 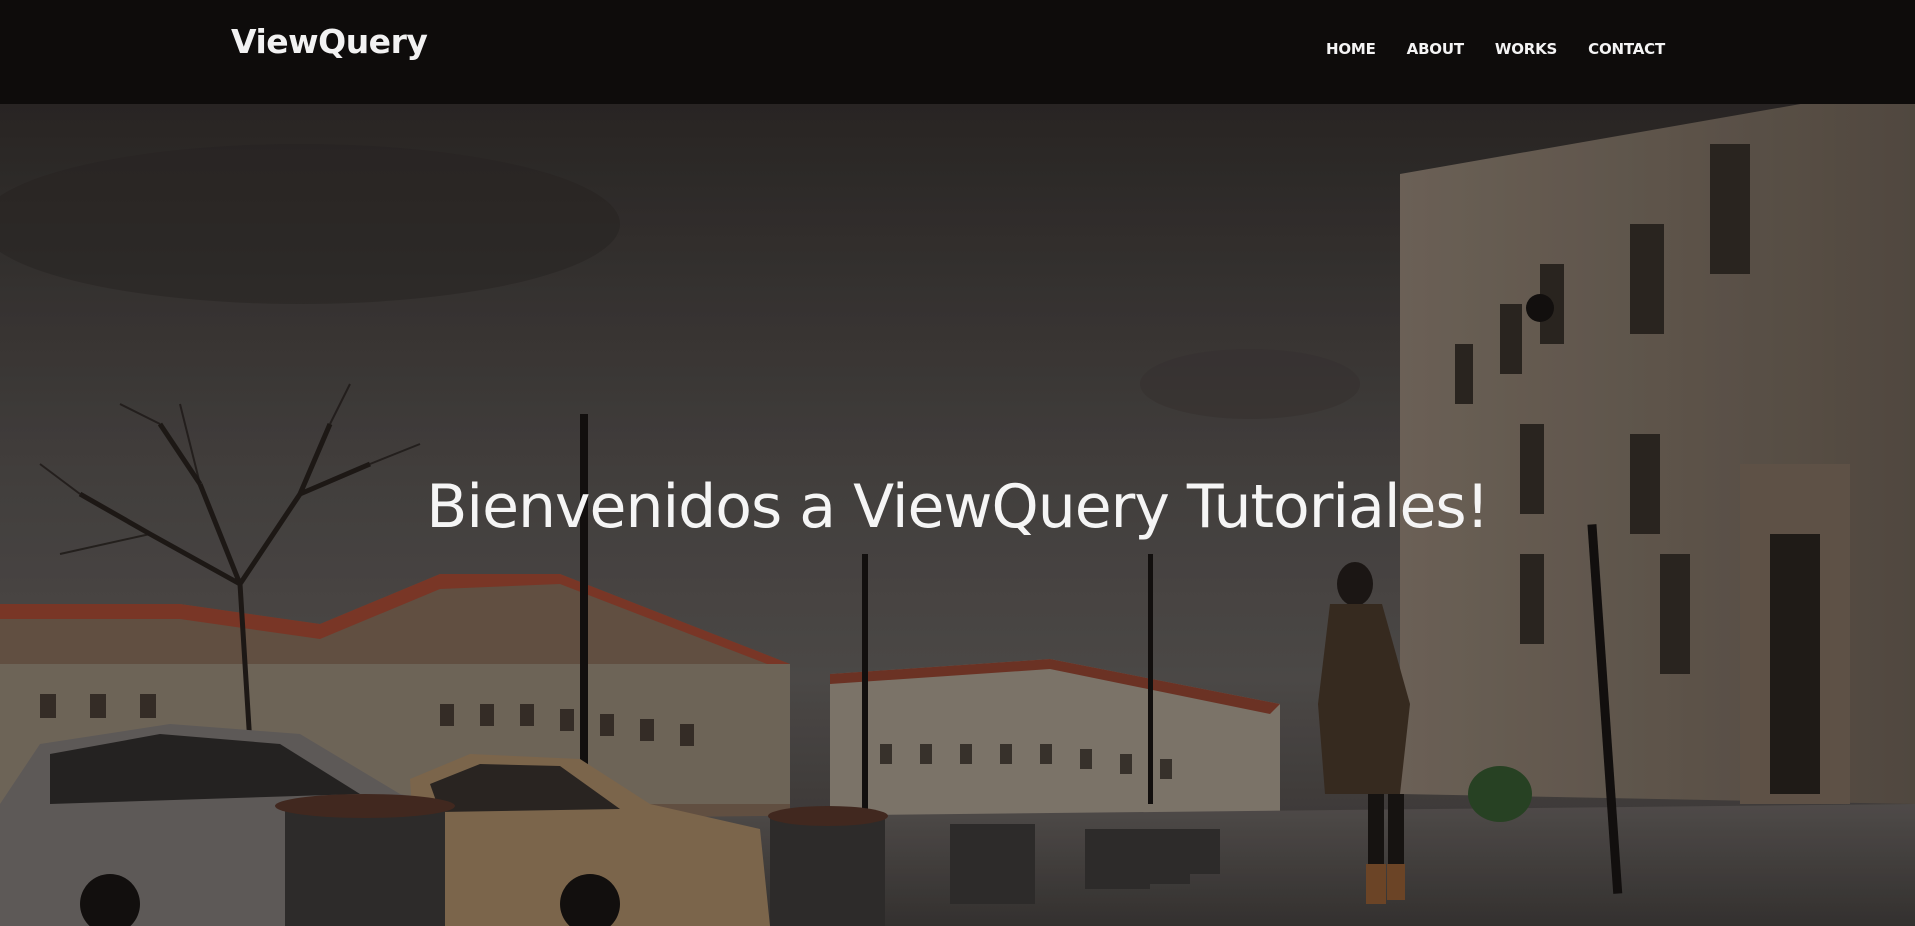 I want to click on nav-link-about: ABOUT, so click(x=1435, y=49).